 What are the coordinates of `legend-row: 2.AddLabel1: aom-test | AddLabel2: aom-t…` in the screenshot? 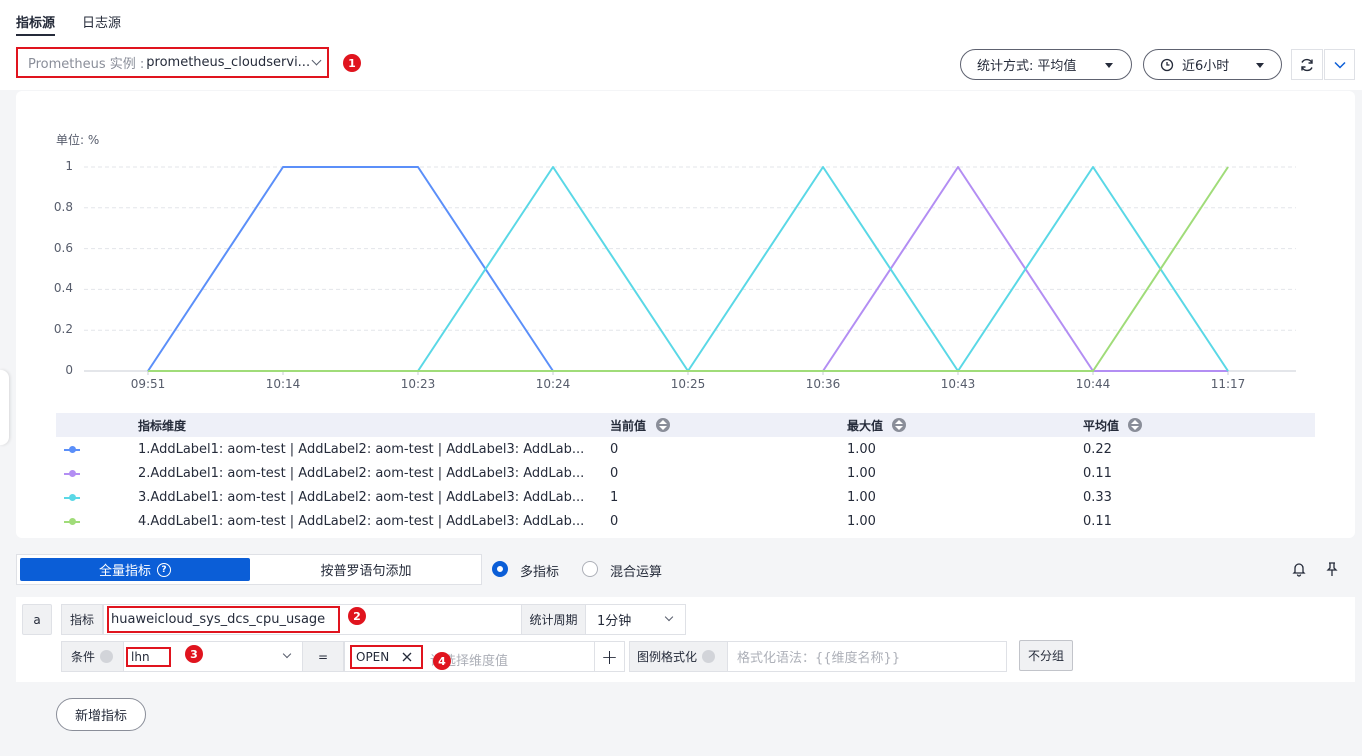 It's located at (685, 474).